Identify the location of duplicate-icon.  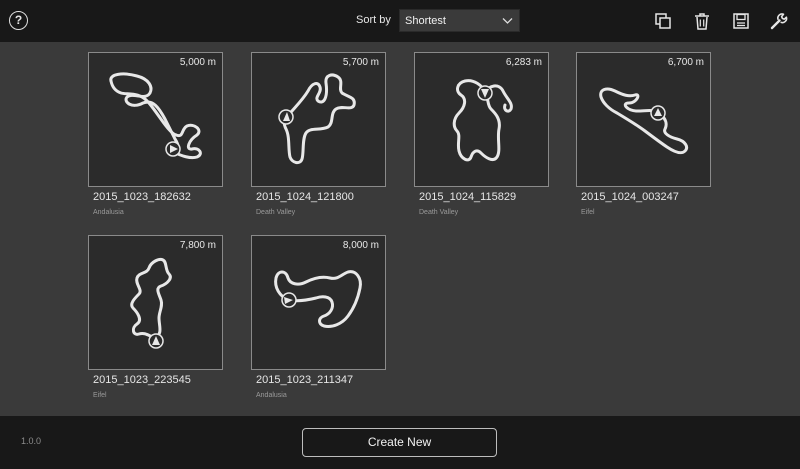
(663, 21).